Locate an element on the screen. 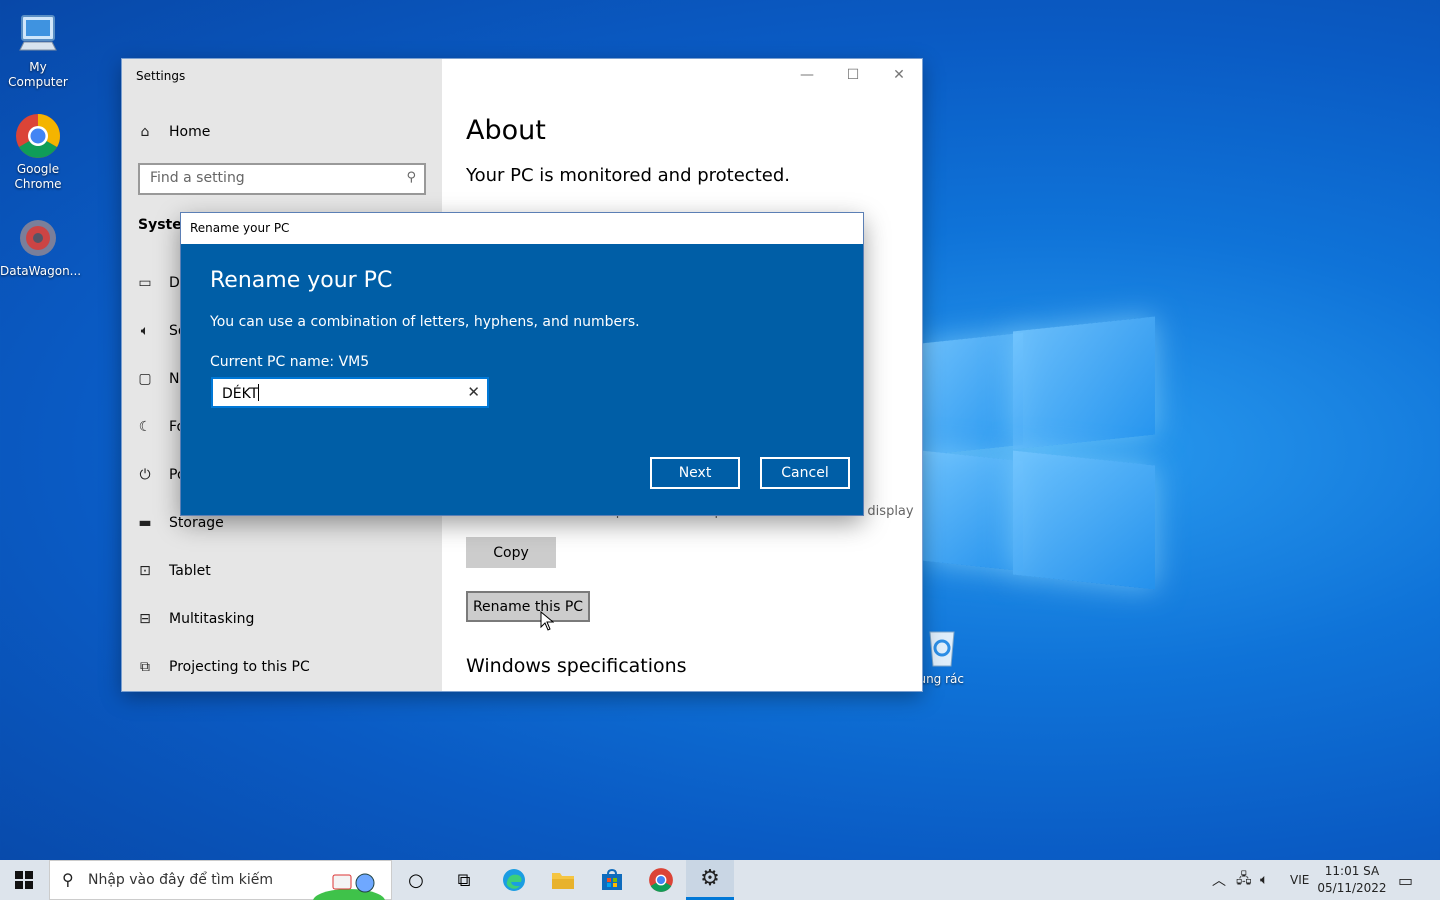 The width and height of the screenshot is (1440, 900). dialog-titlebar: Rename your PC is located at coordinates (522, 228).